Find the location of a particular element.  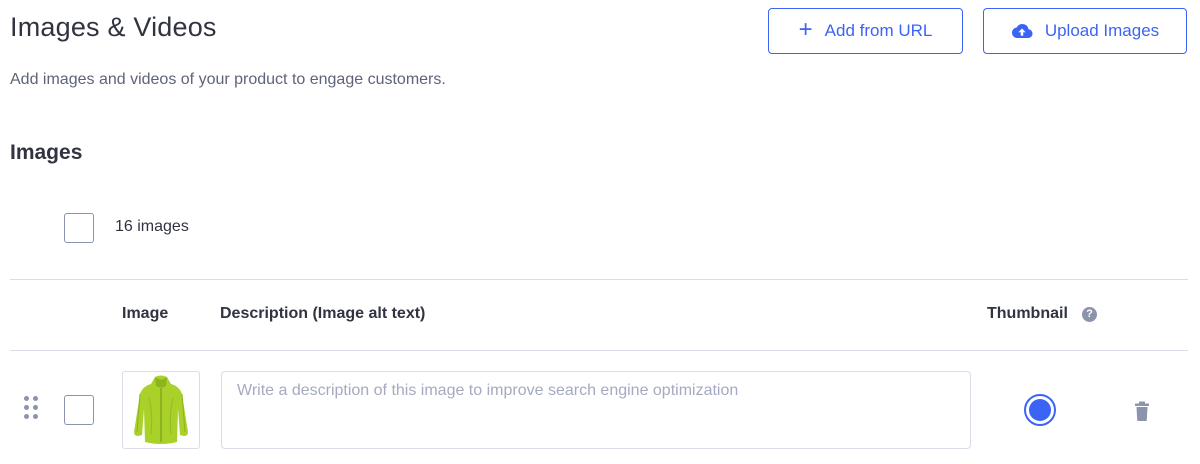

column-header-image: Image is located at coordinates (145, 313).